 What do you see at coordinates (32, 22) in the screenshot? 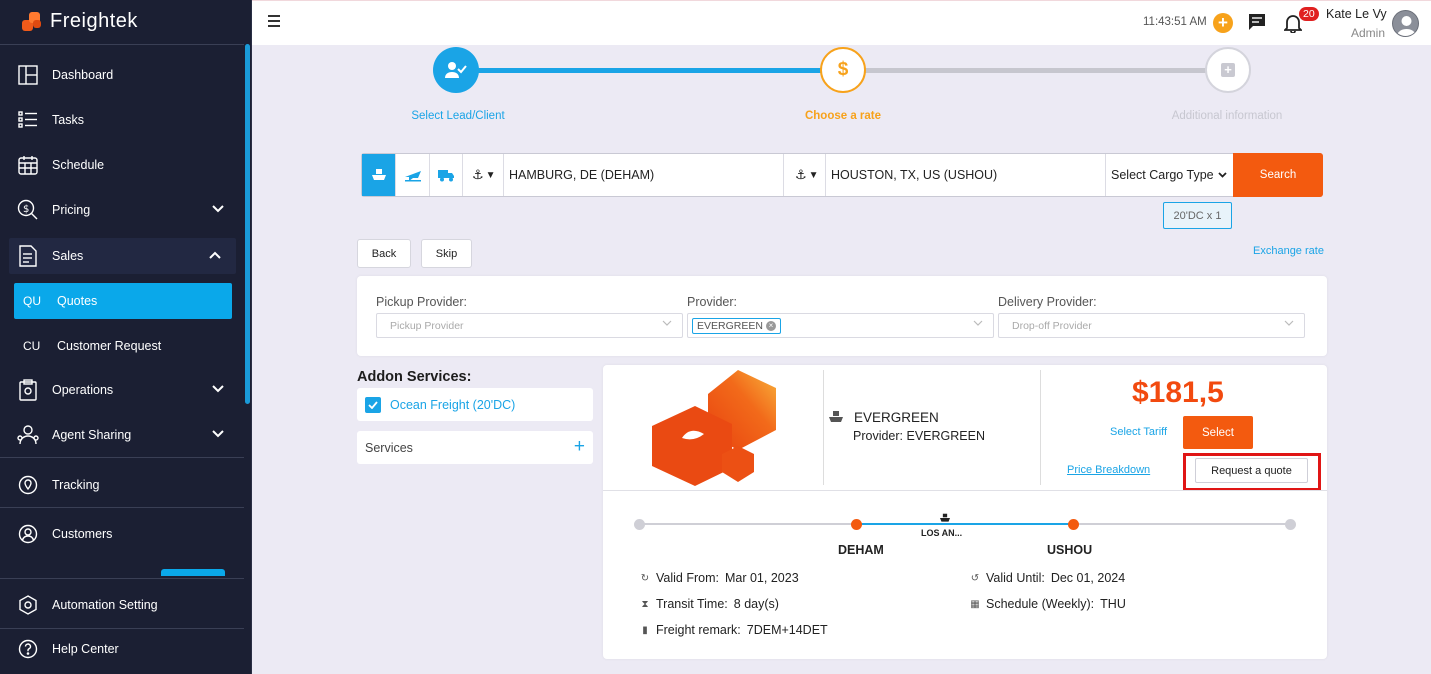
I see `freightek-logo-icon` at bounding box center [32, 22].